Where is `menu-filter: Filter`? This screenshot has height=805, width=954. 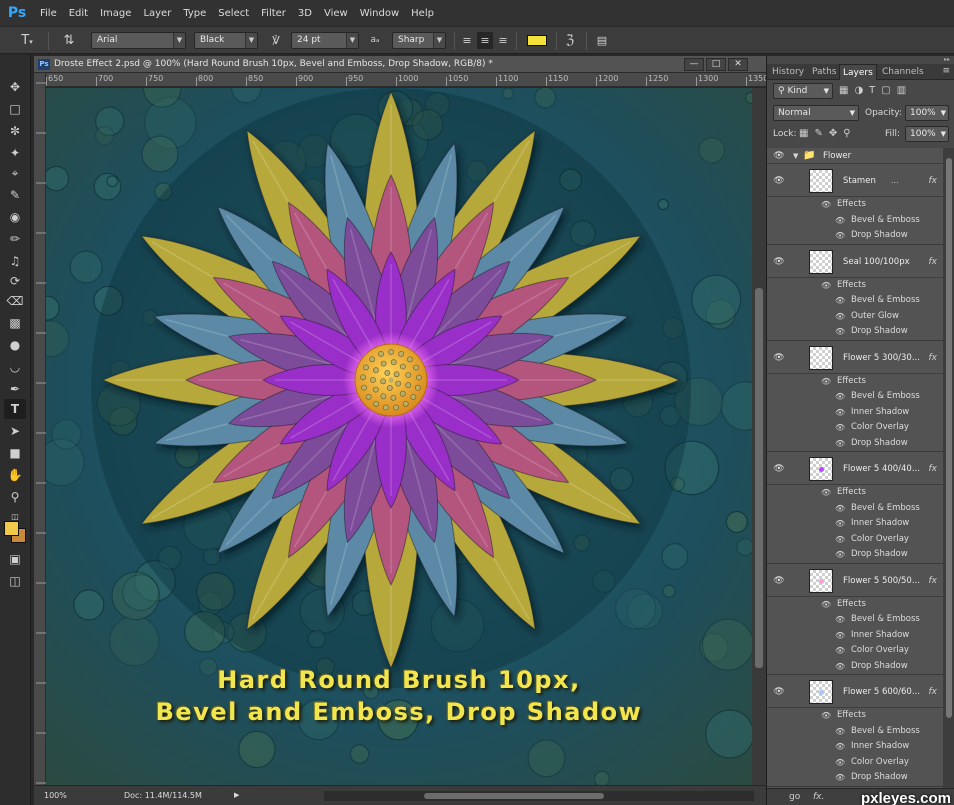 menu-filter: Filter is located at coordinates (273, 13).